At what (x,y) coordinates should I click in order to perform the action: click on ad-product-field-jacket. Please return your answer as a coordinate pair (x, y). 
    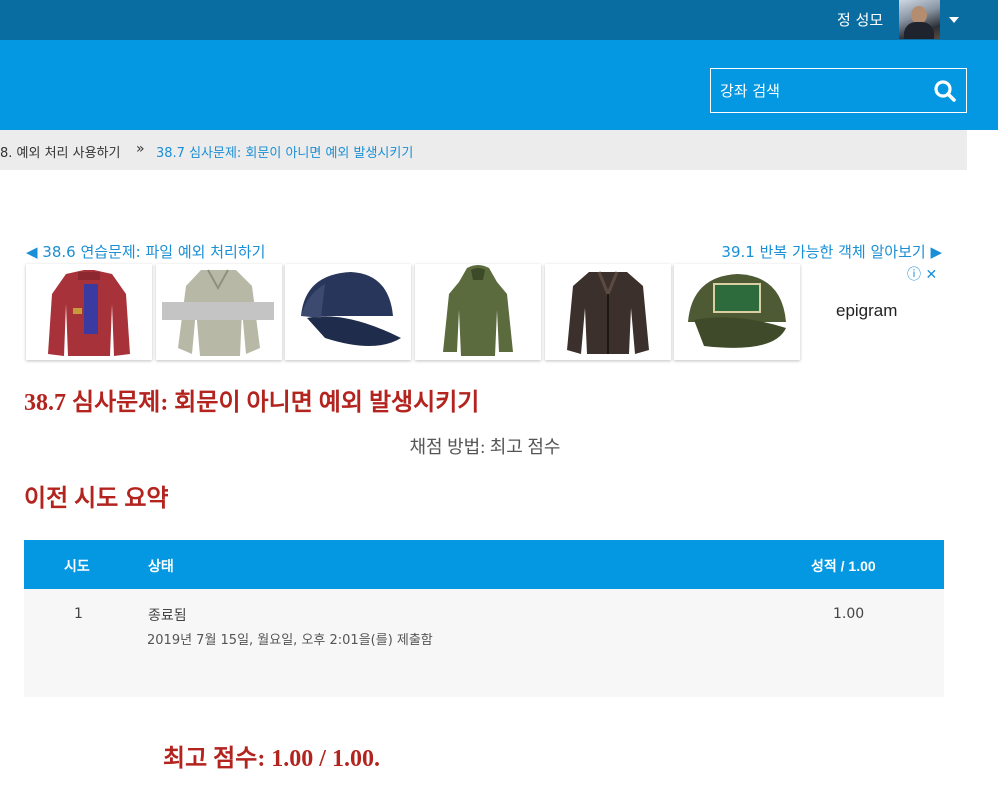
    Looking at the image, I should click on (219, 312).